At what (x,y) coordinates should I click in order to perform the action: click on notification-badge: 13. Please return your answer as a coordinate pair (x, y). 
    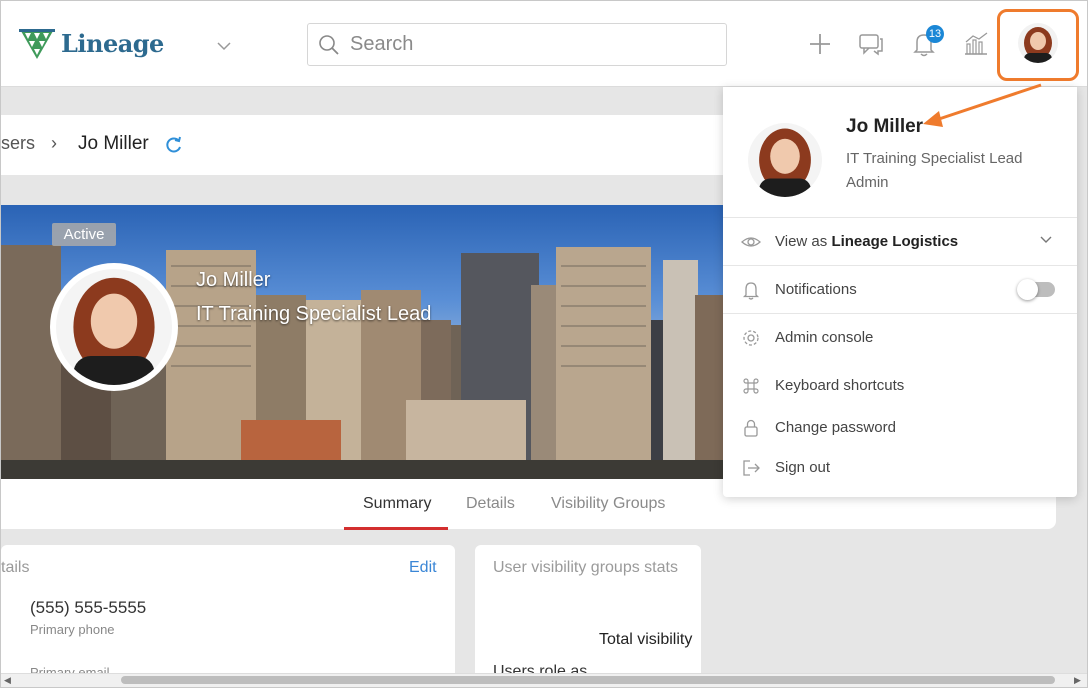
    Looking at the image, I should click on (935, 34).